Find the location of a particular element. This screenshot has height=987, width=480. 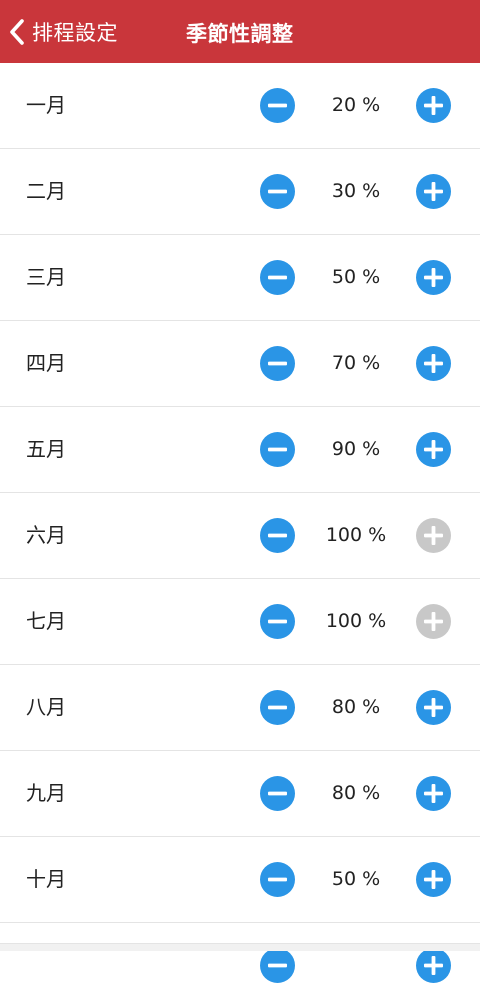

month-label: 八月 is located at coordinates (46, 707).